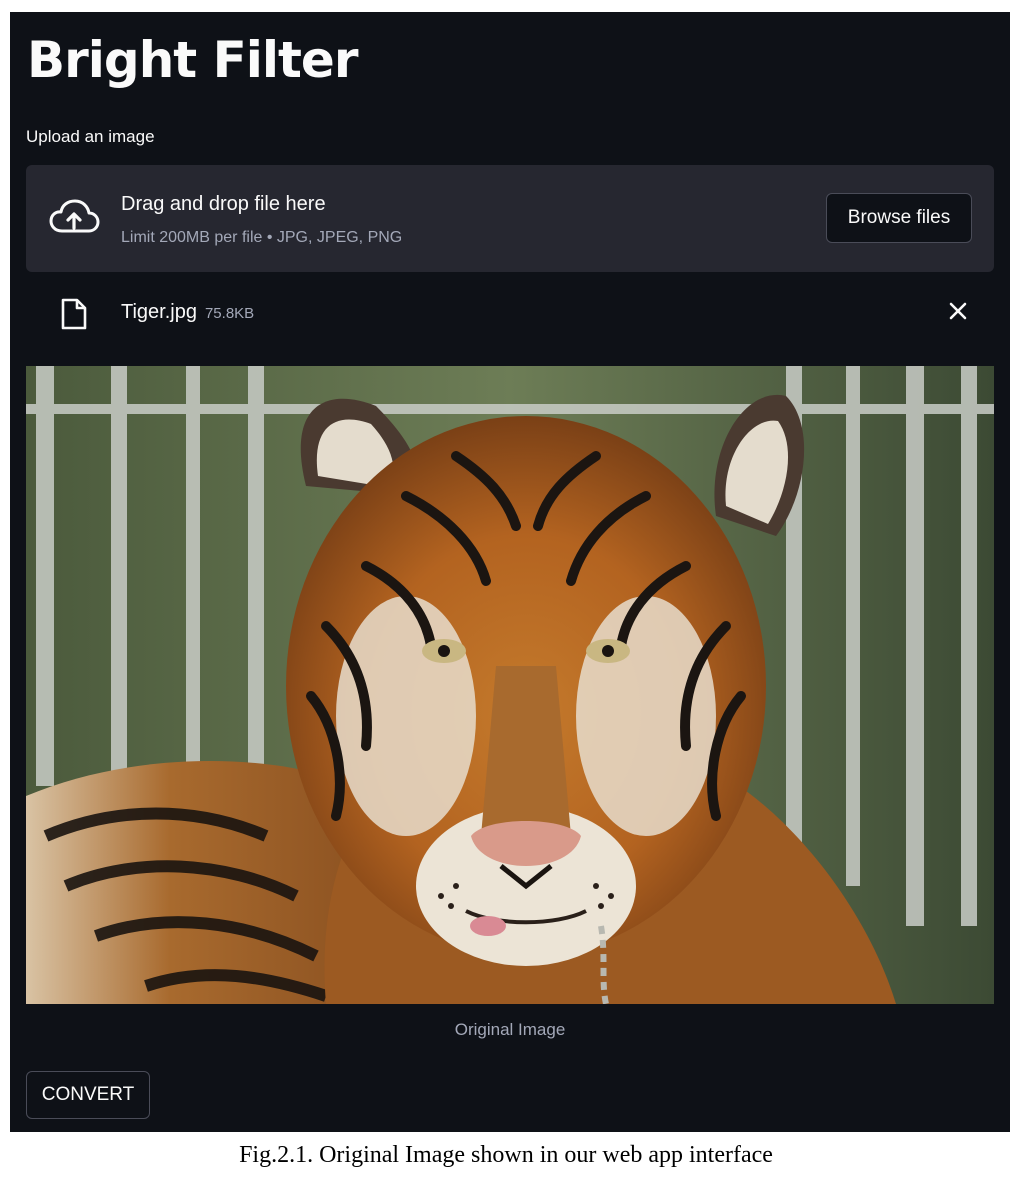 The image size is (1012, 1190). I want to click on page-title: Bright Filter, so click(193, 60).